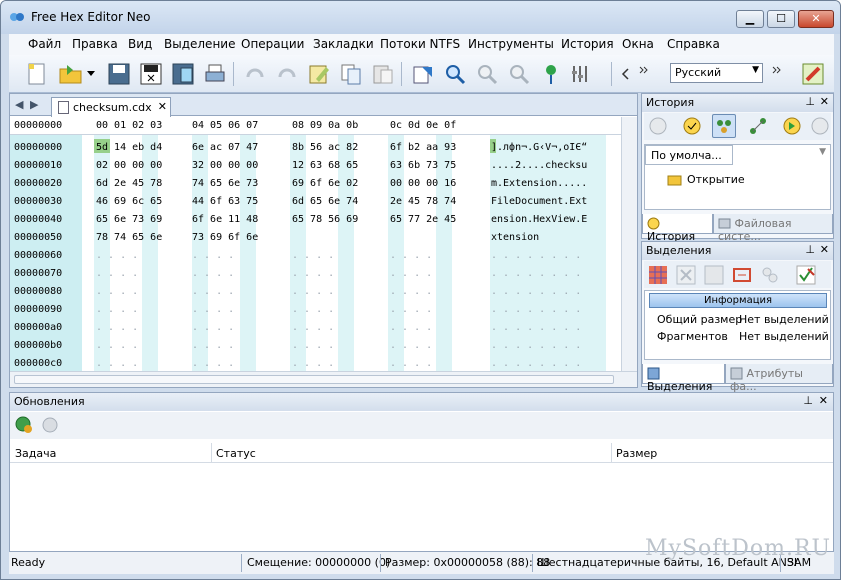  What do you see at coordinates (225, 220) in the screenshot?
I see `hex-byte-group: 6f 6e 11 48` at bounding box center [225, 220].